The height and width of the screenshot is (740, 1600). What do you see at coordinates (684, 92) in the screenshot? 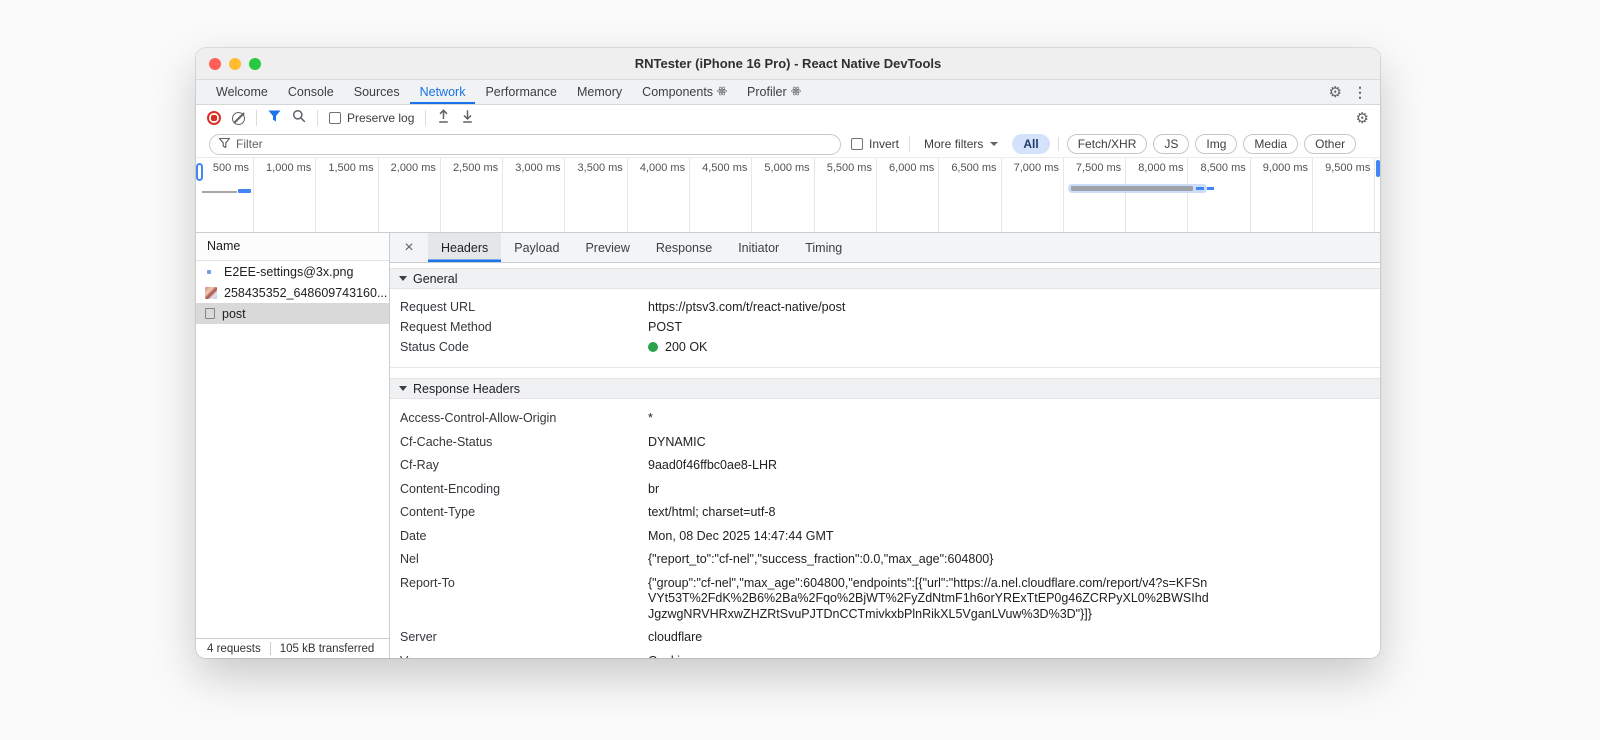
I see `tab-components: Components` at bounding box center [684, 92].